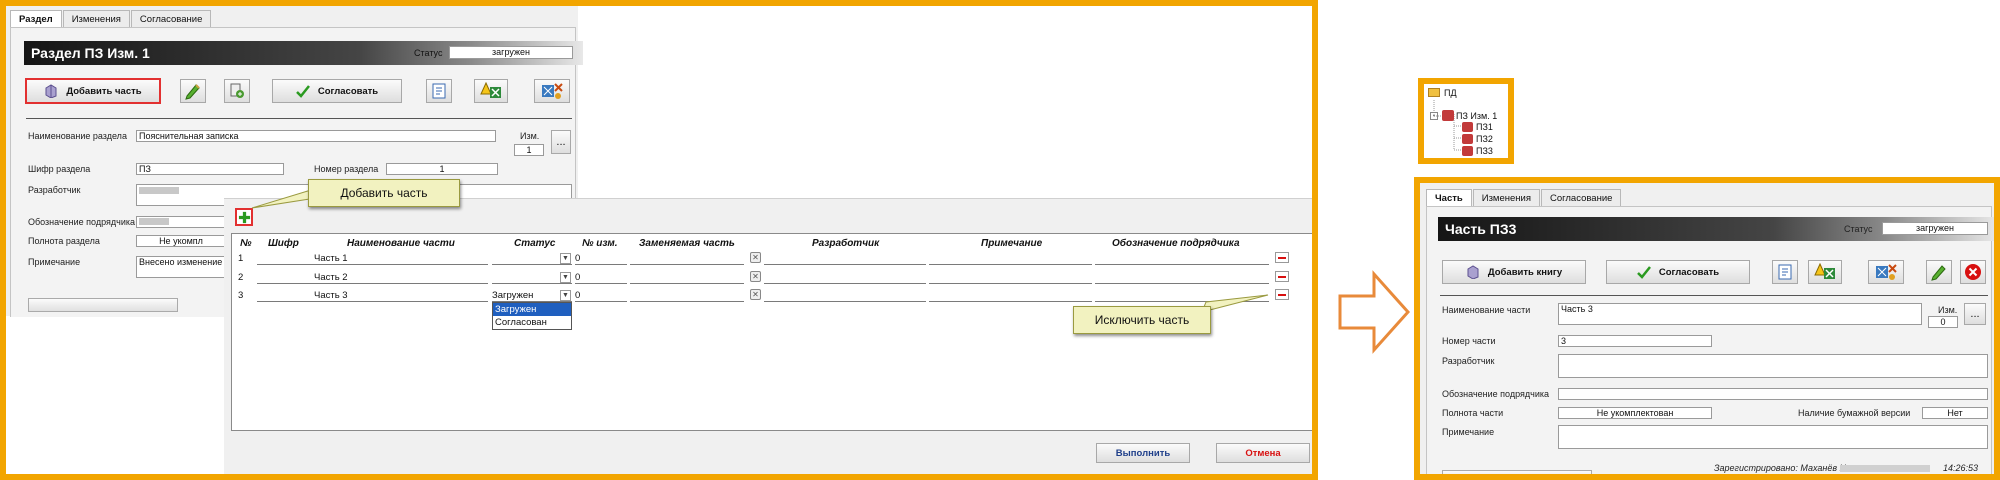 This screenshot has width=2000, height=480. Describe the element at coordinates (1517, 472) in the screenshot. I see `lower-button-stub` at that location.